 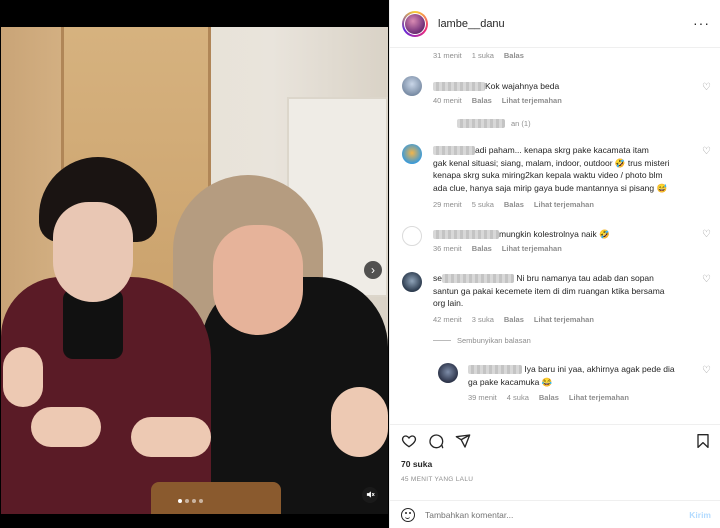 I want to click on like-heart-icon, so click(x=409, y=441).